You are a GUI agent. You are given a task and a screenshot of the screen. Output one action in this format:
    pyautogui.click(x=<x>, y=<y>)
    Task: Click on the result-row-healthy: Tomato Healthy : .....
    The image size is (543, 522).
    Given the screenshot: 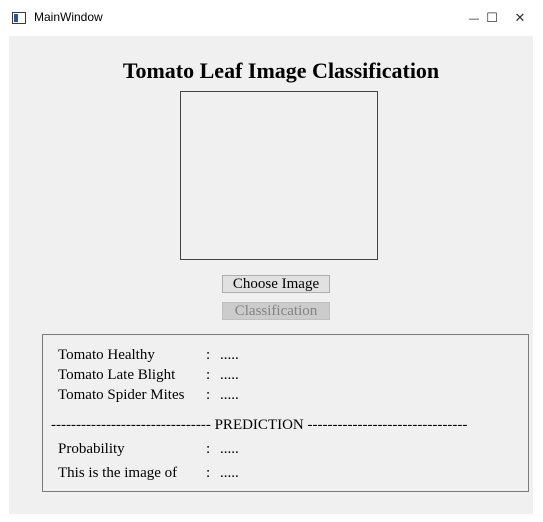 What is the action you would take?
    pyautogui.click(x=148, y=355)
    